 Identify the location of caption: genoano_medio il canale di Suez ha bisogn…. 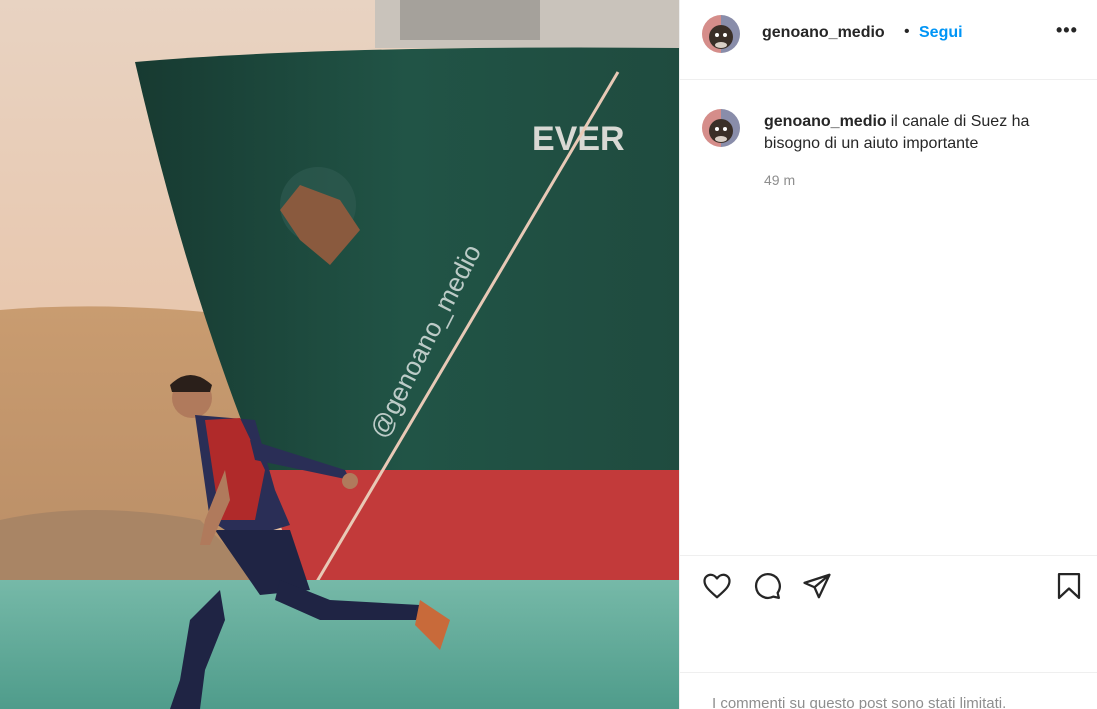
(924, 133).